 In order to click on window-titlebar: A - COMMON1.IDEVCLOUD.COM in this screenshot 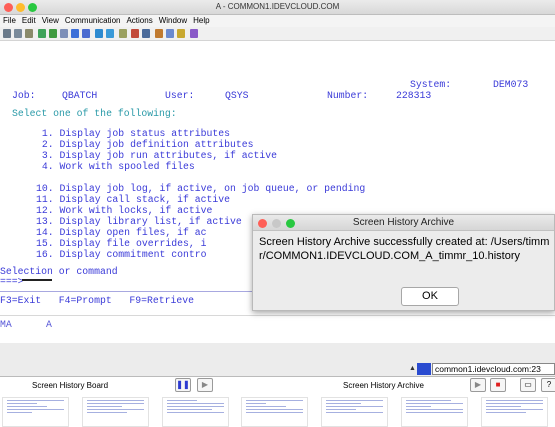, I will do `click(277, 7)`.